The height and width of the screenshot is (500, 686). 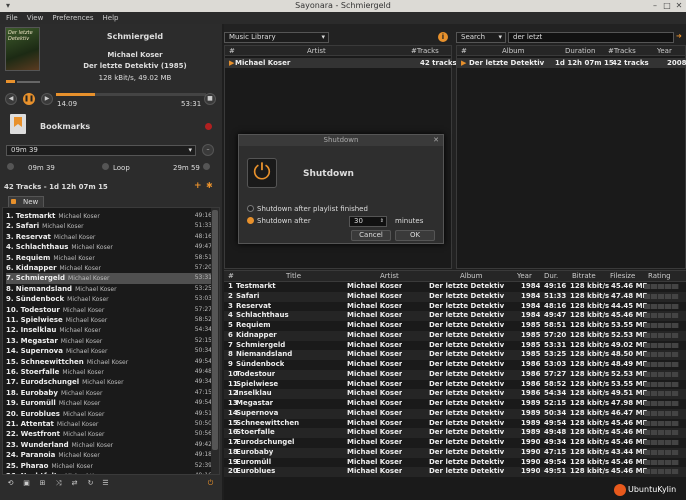 What do you see at coordinates (90, 483) in the screenshot?
I see `repeat-one-icon: ↻` at bounding box center [90, 483].